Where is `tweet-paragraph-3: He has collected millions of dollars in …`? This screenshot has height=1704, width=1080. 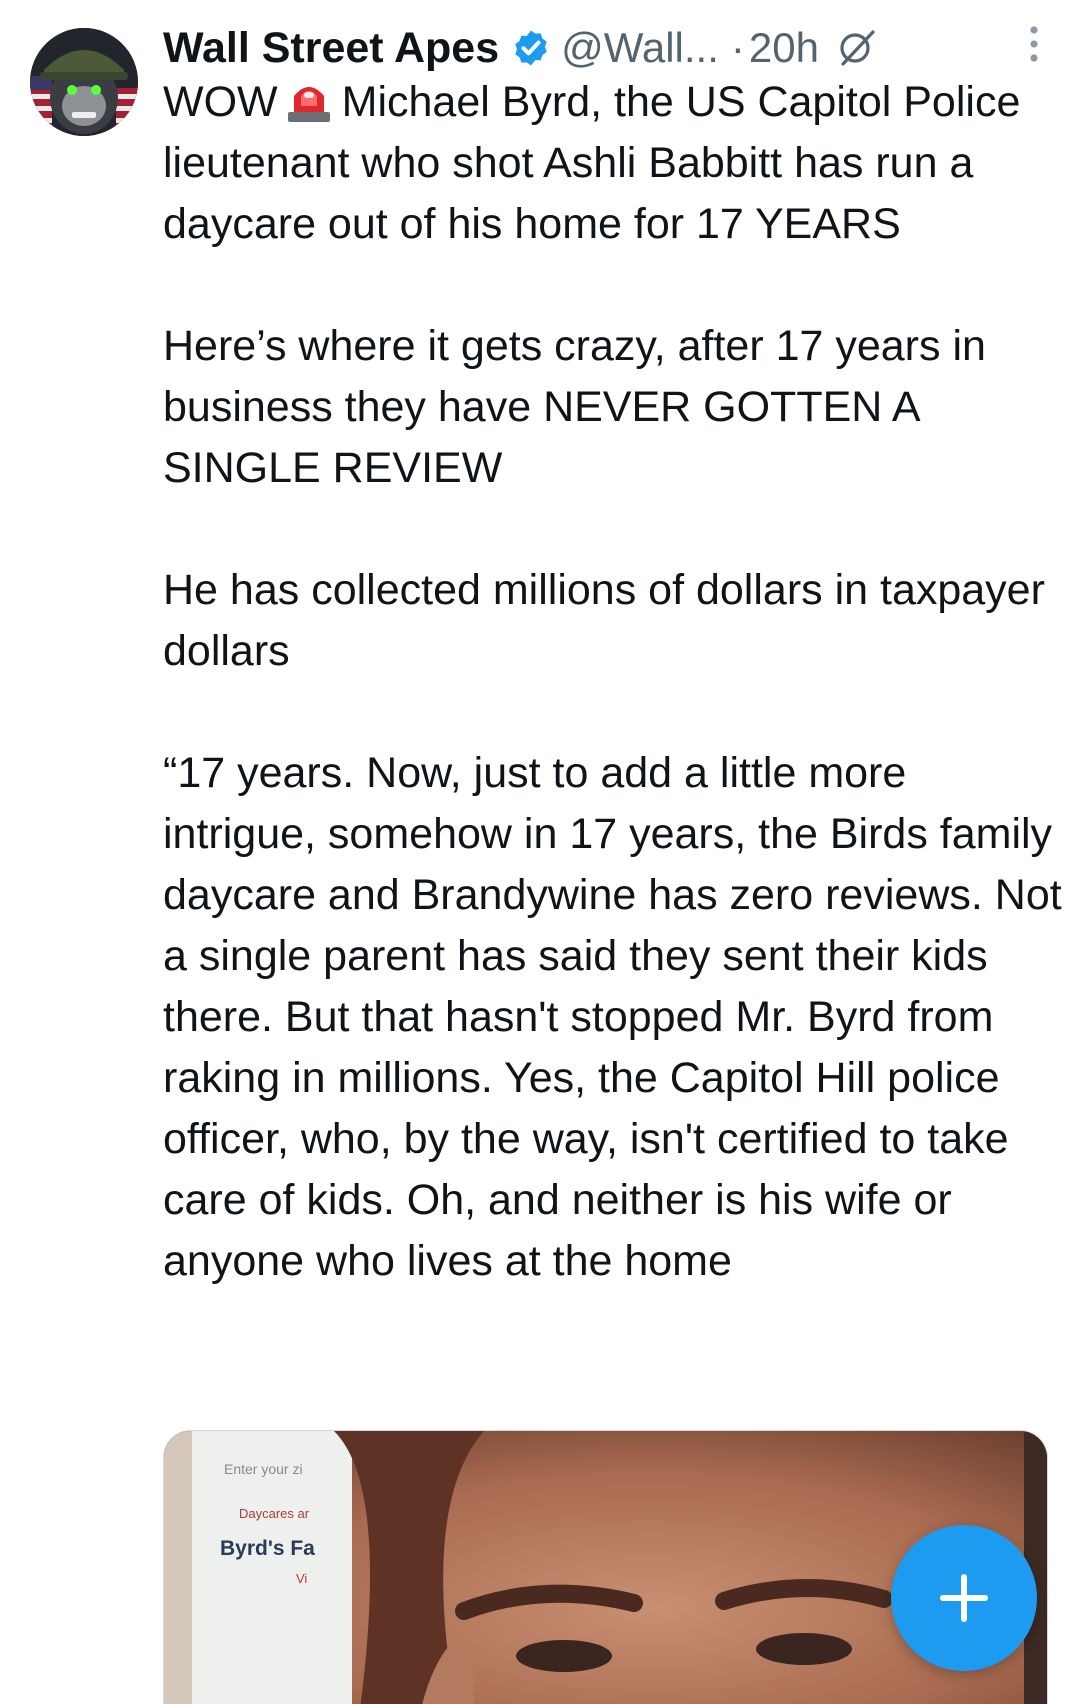
tweet-paragraph-3: He has collected millions of dollars in … is located at coordinates (604, 620).